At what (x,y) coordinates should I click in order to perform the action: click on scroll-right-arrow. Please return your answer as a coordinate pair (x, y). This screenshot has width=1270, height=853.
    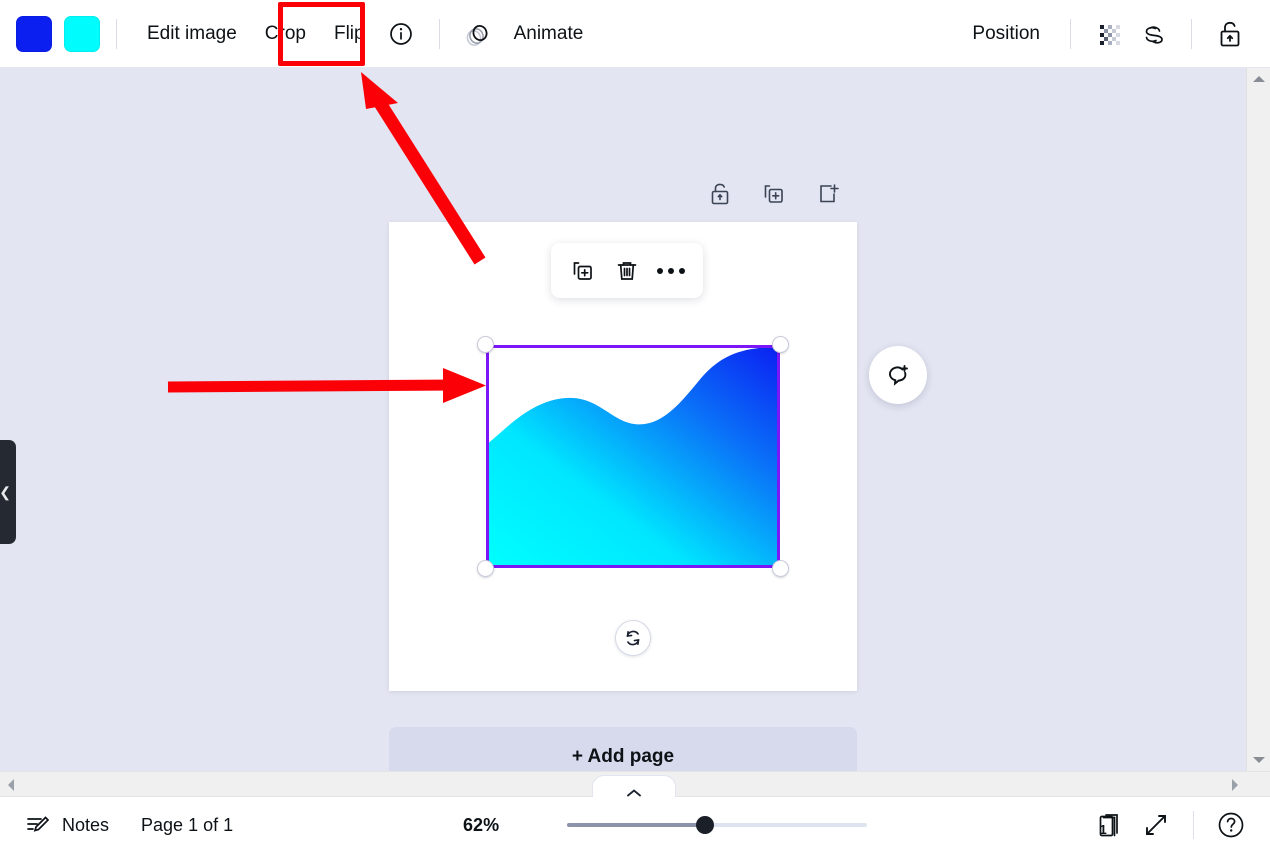
    Looking at the image, I should click on (1235, 785).